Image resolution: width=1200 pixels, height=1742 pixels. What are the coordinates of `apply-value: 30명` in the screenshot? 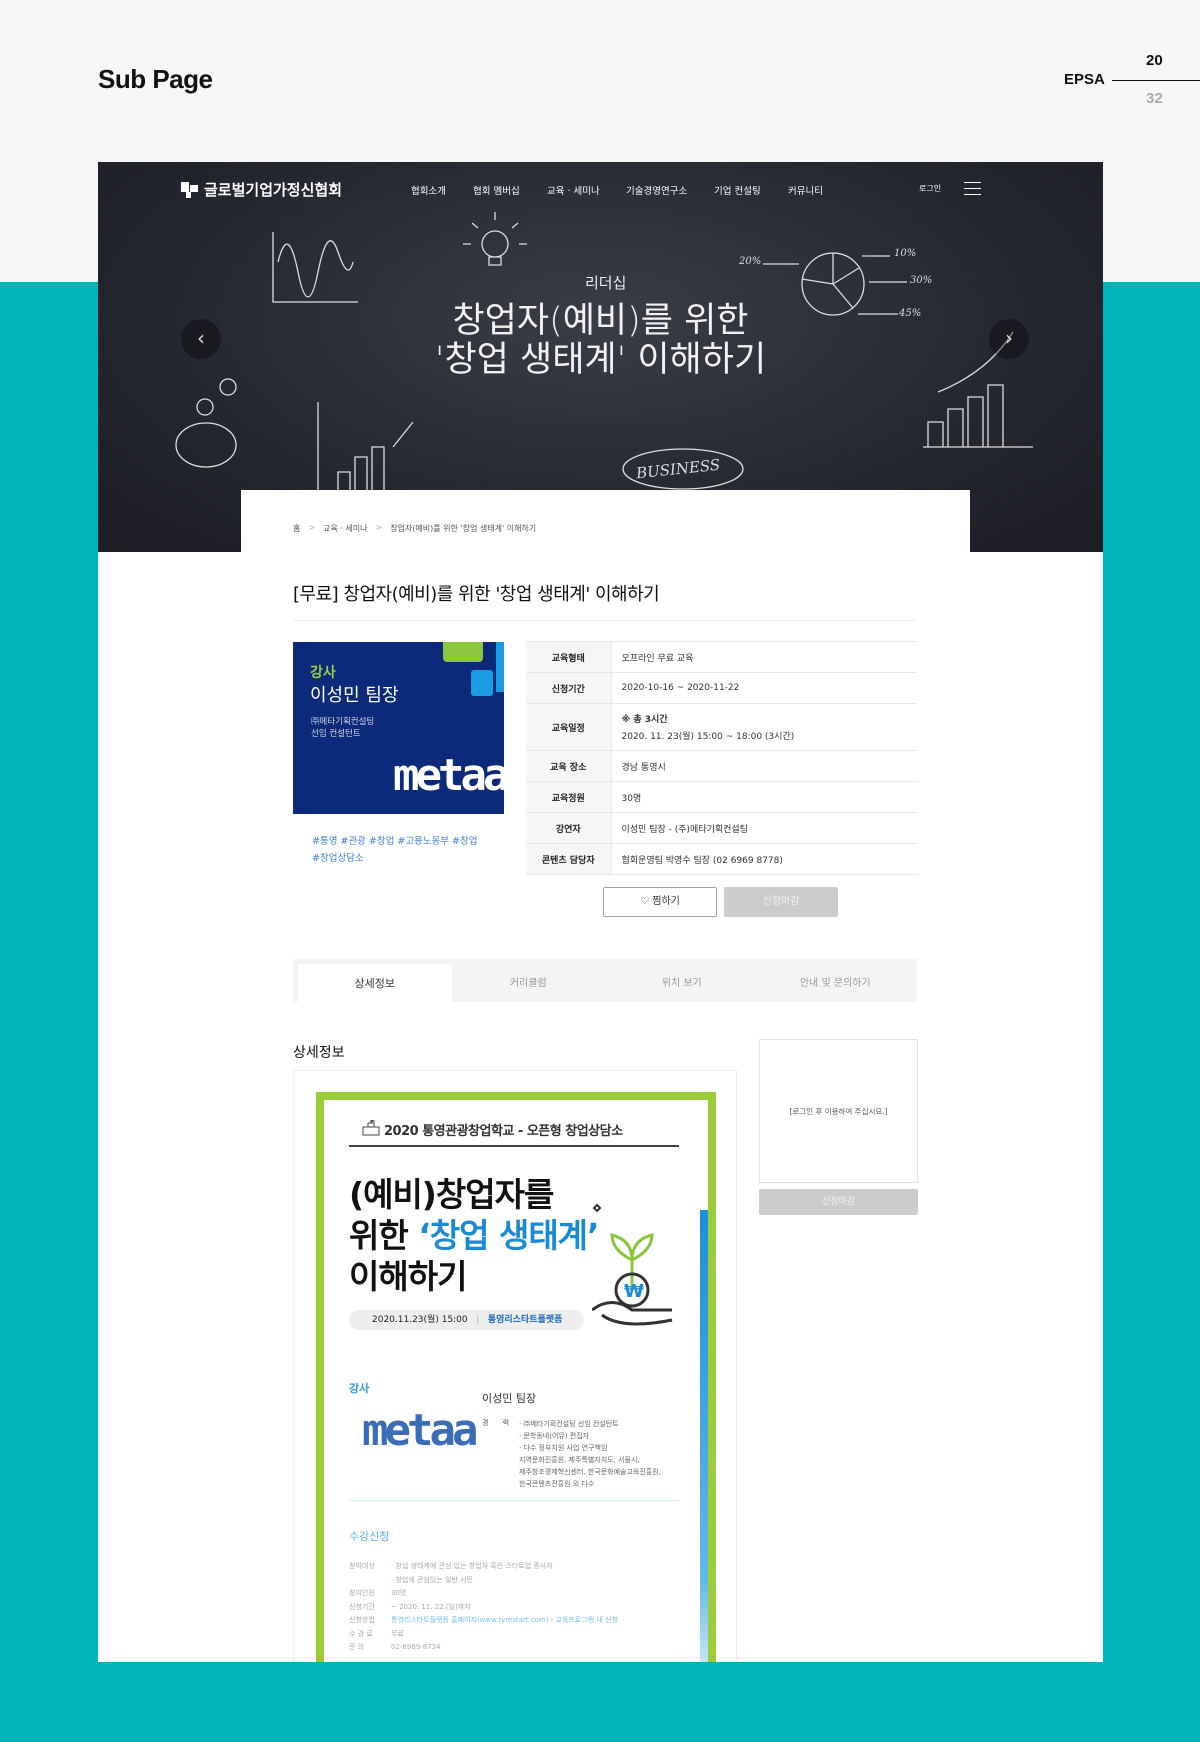 It's located at (399, 1593).